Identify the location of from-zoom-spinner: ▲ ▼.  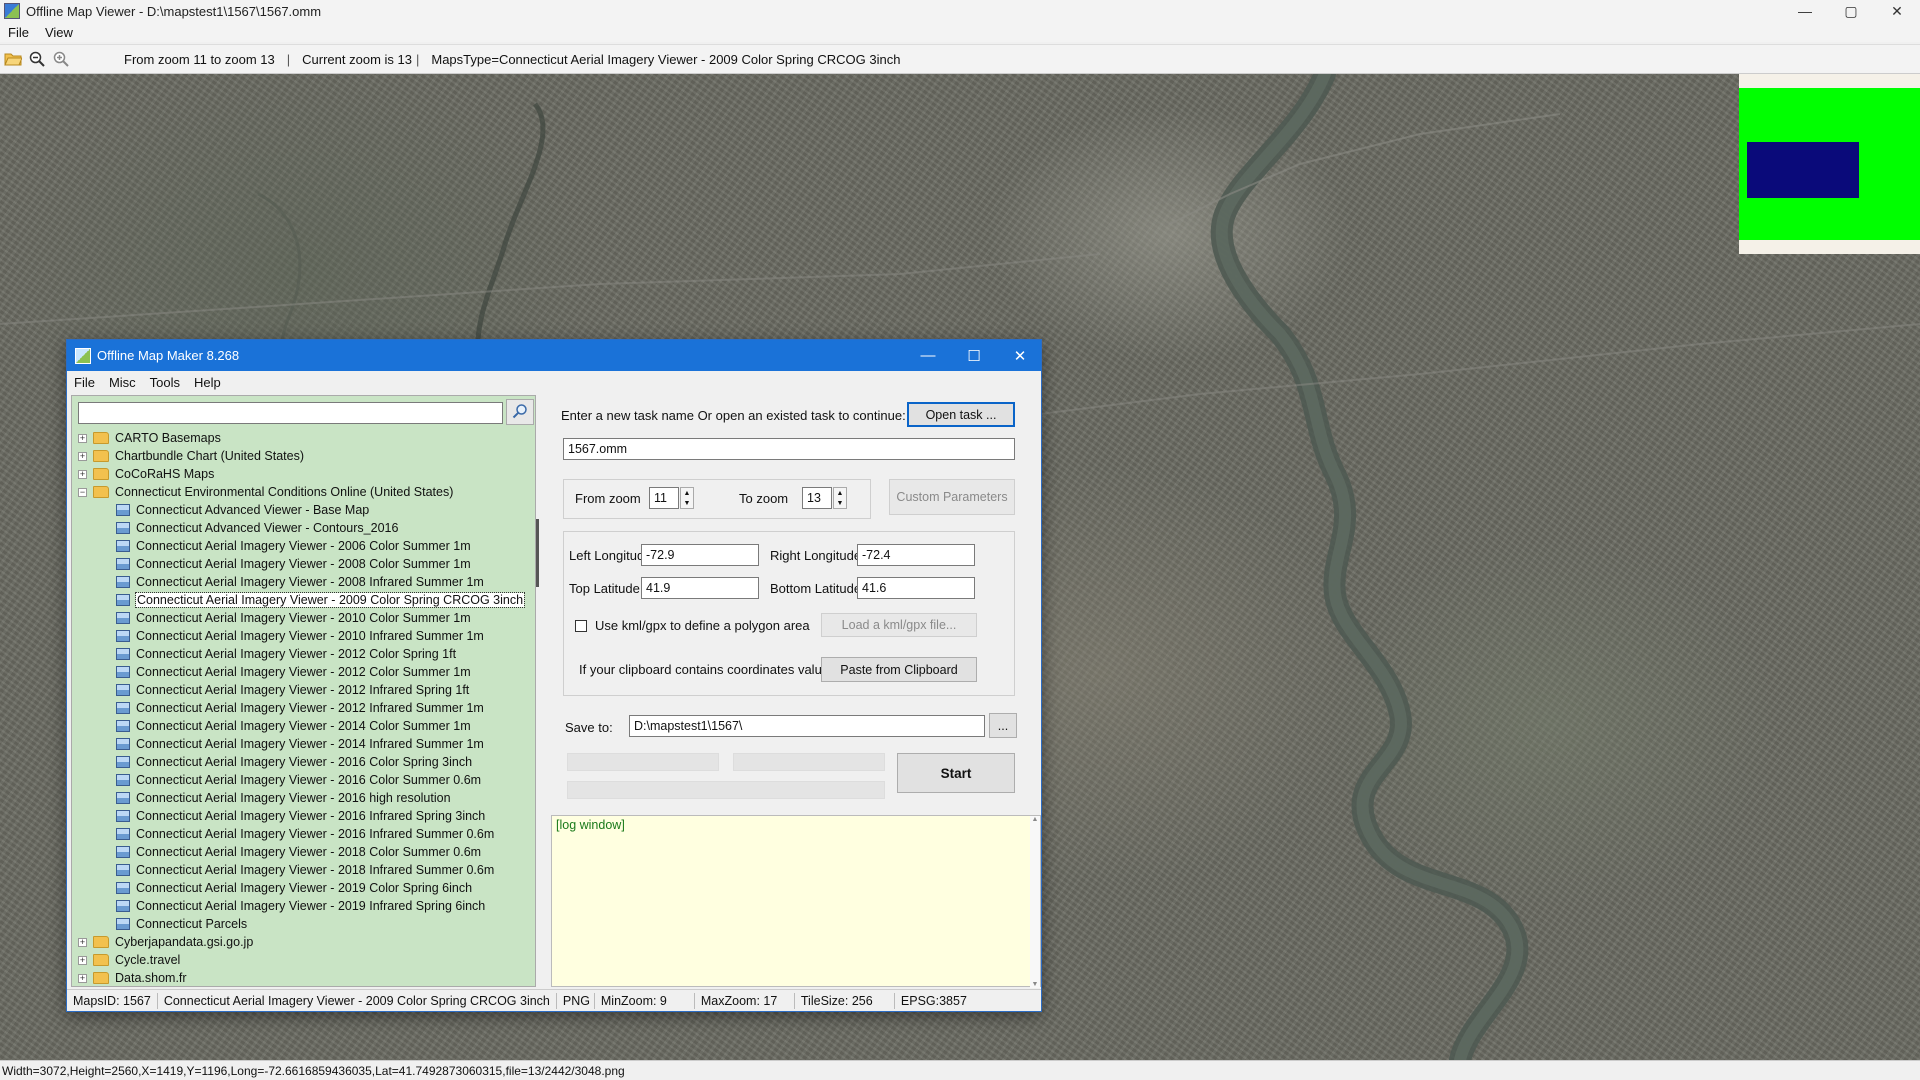
(687, 498).